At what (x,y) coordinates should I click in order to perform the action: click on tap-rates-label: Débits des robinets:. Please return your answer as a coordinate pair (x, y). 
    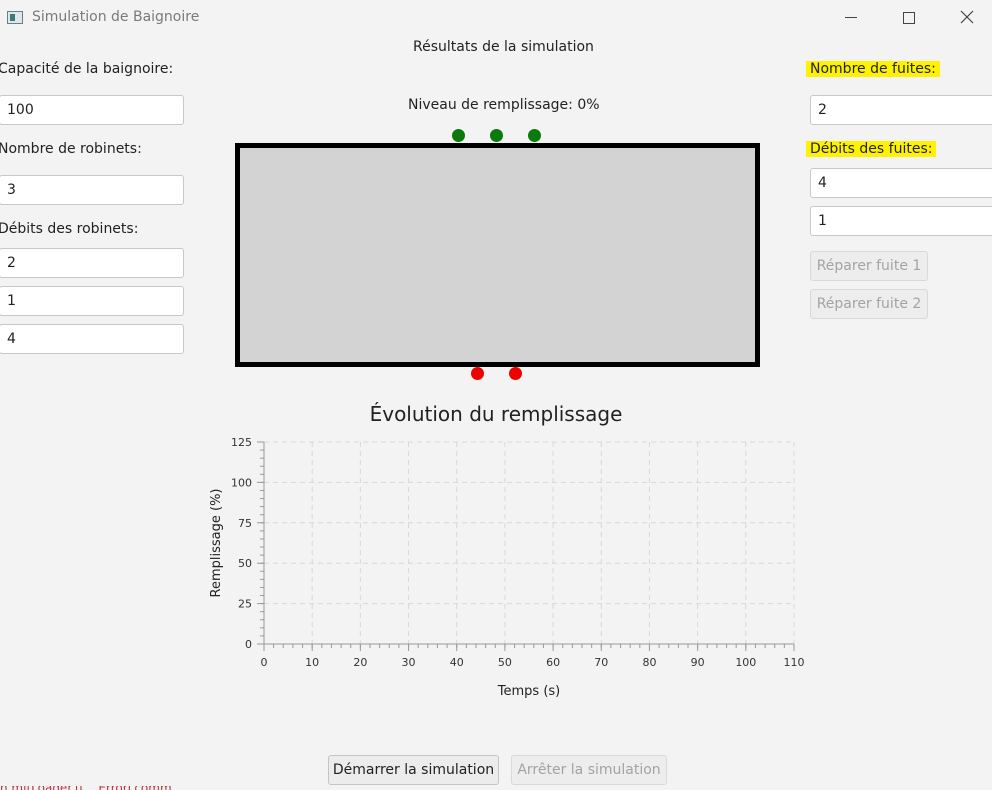
    Looking at the image, I should click on (69, 229).